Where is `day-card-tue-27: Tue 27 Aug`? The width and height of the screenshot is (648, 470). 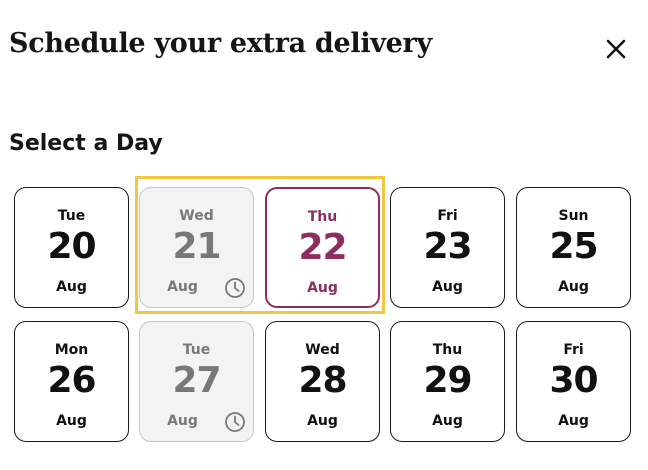
day-card-tue-27: Tue 27 Aug is located at coordinates (196, 381).